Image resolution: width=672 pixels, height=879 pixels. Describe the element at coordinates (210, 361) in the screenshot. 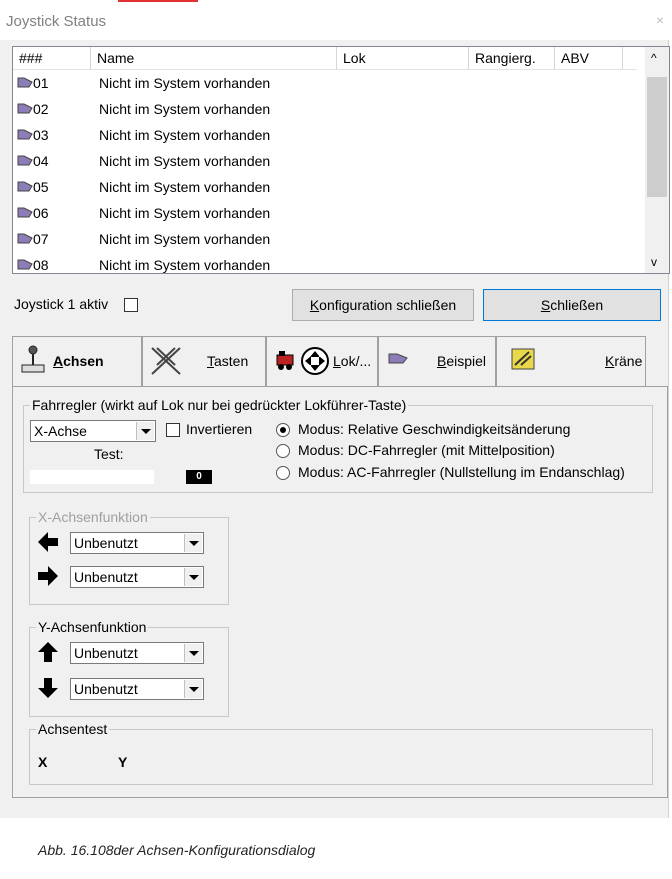

I see `tab-tasten-mnemonic: T` at that location.